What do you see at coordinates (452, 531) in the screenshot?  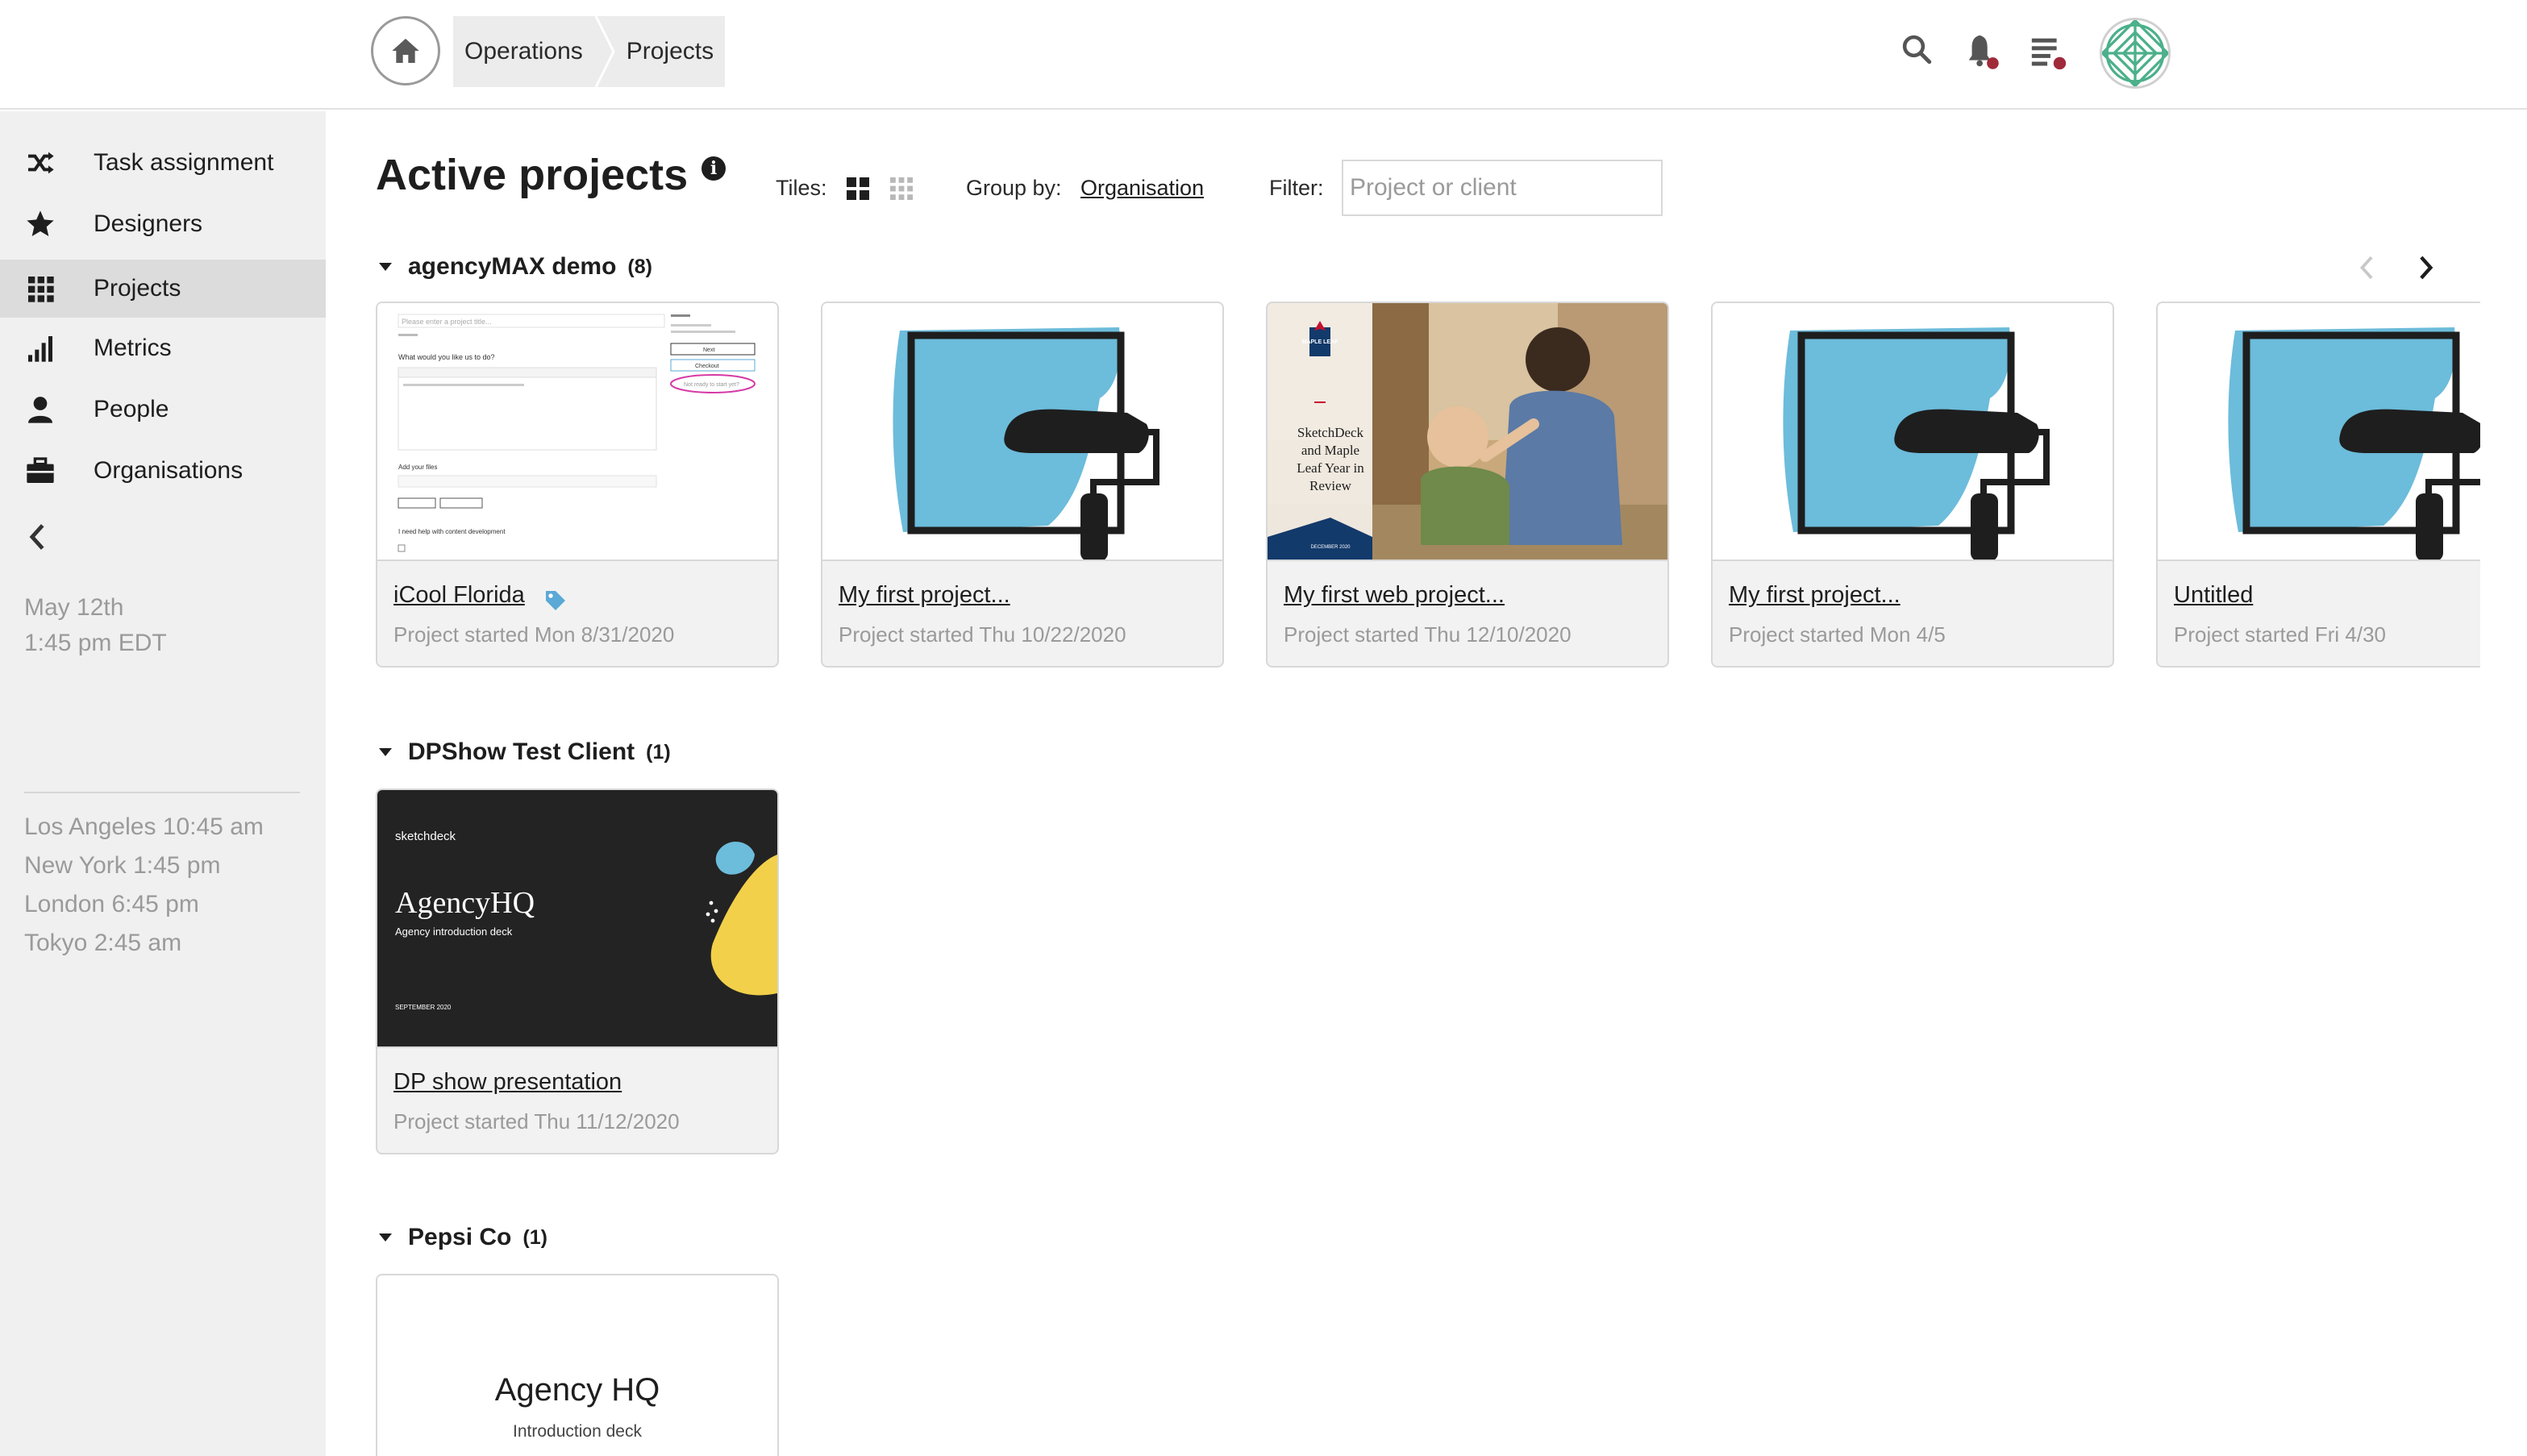 I see `form-question: I need help with content development` at bounding box center [452, 531].